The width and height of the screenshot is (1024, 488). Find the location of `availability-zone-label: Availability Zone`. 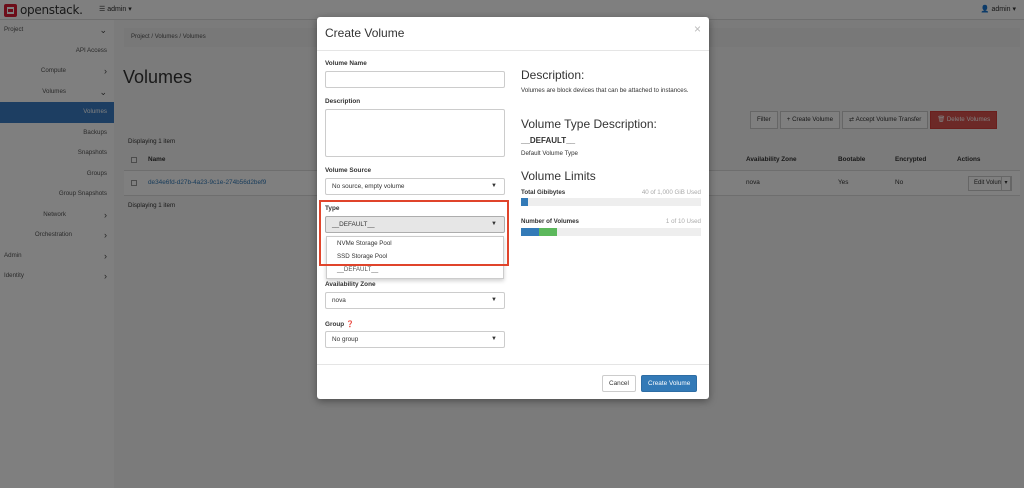

availability-zone-label: Availability Zone is located at coordinates (350, 284).